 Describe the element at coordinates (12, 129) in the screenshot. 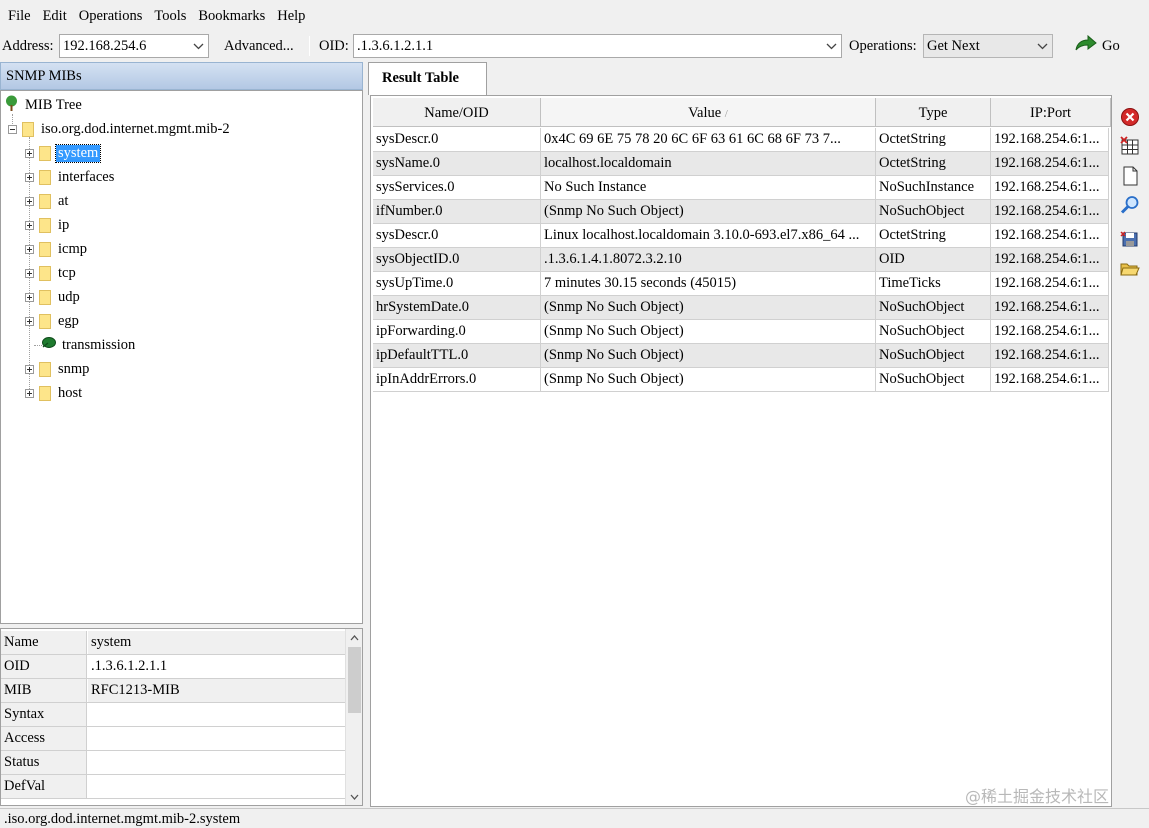

I see `collapse-icon` at that location.